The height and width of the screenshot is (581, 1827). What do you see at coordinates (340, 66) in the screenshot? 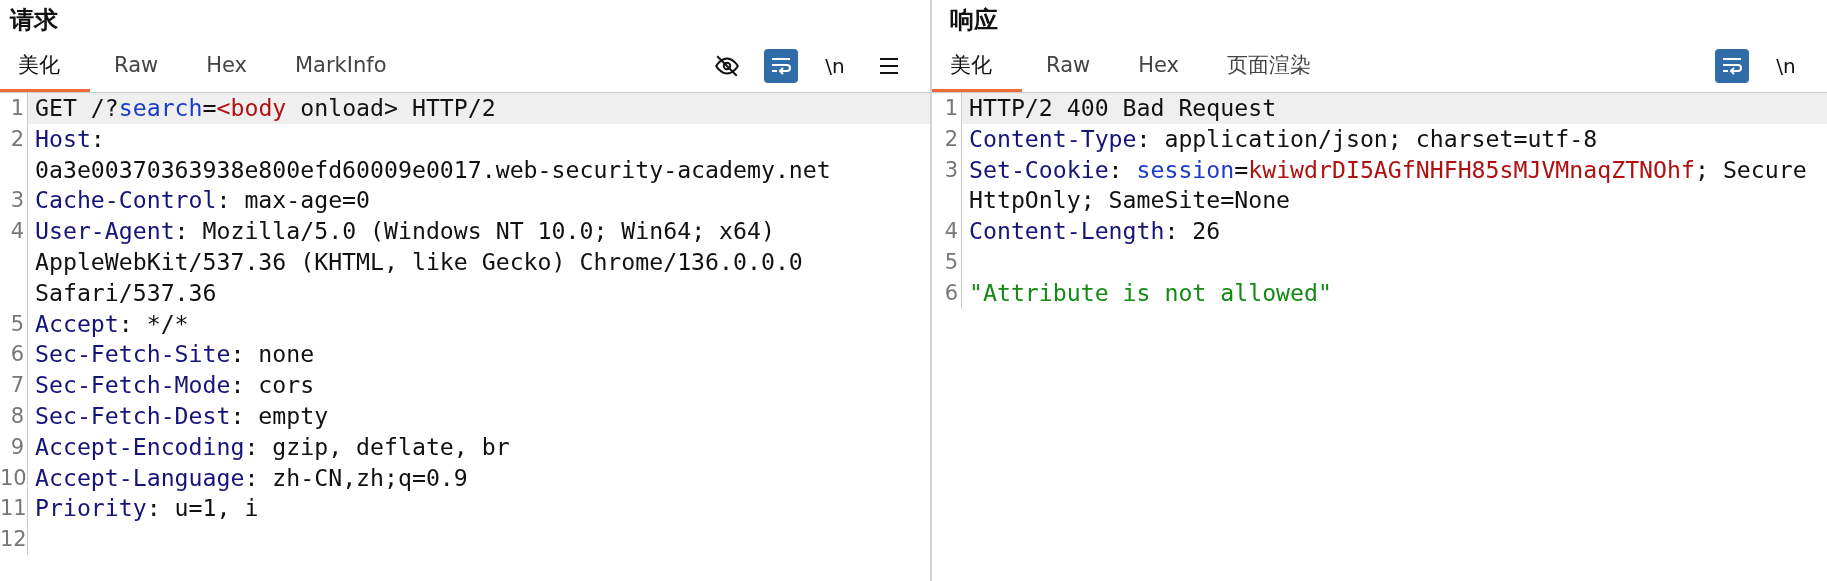
I see `tab: MarkInfo` at bounding box center [340, 66].